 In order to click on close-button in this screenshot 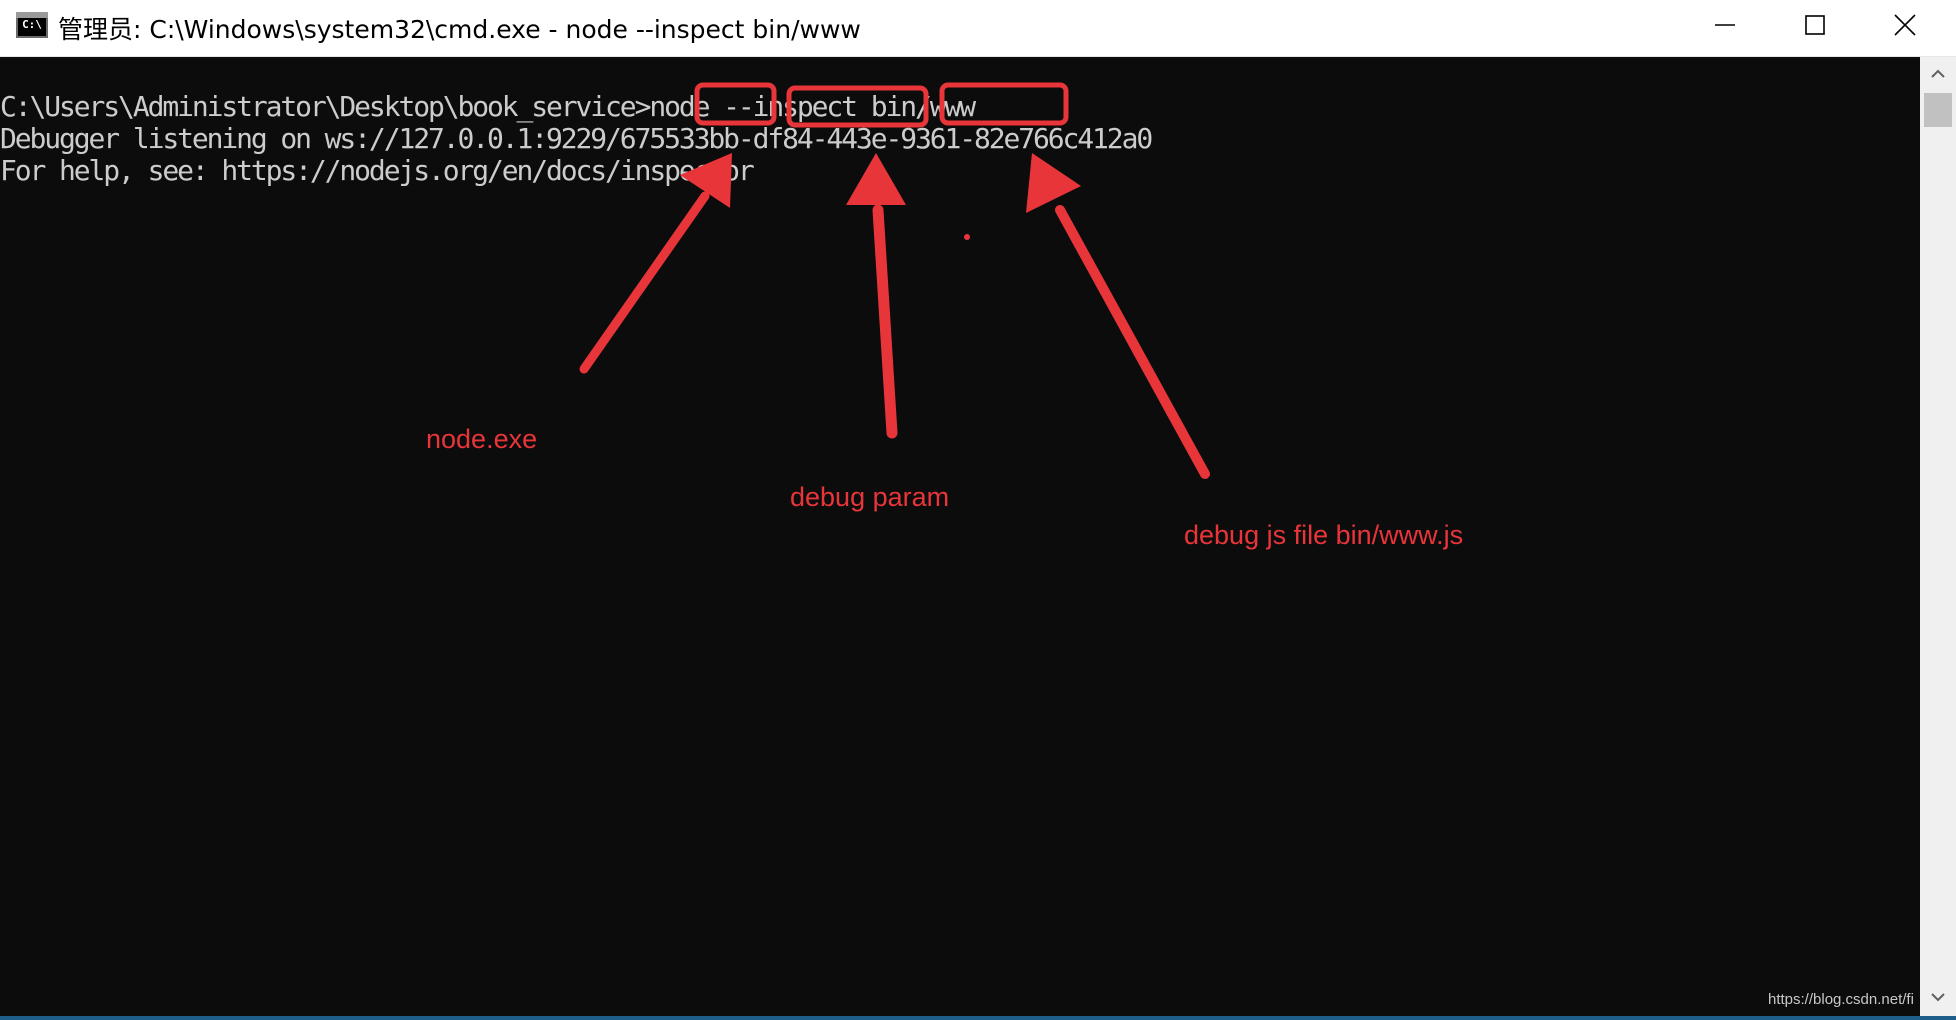, I will do `click(1905, 25)`.